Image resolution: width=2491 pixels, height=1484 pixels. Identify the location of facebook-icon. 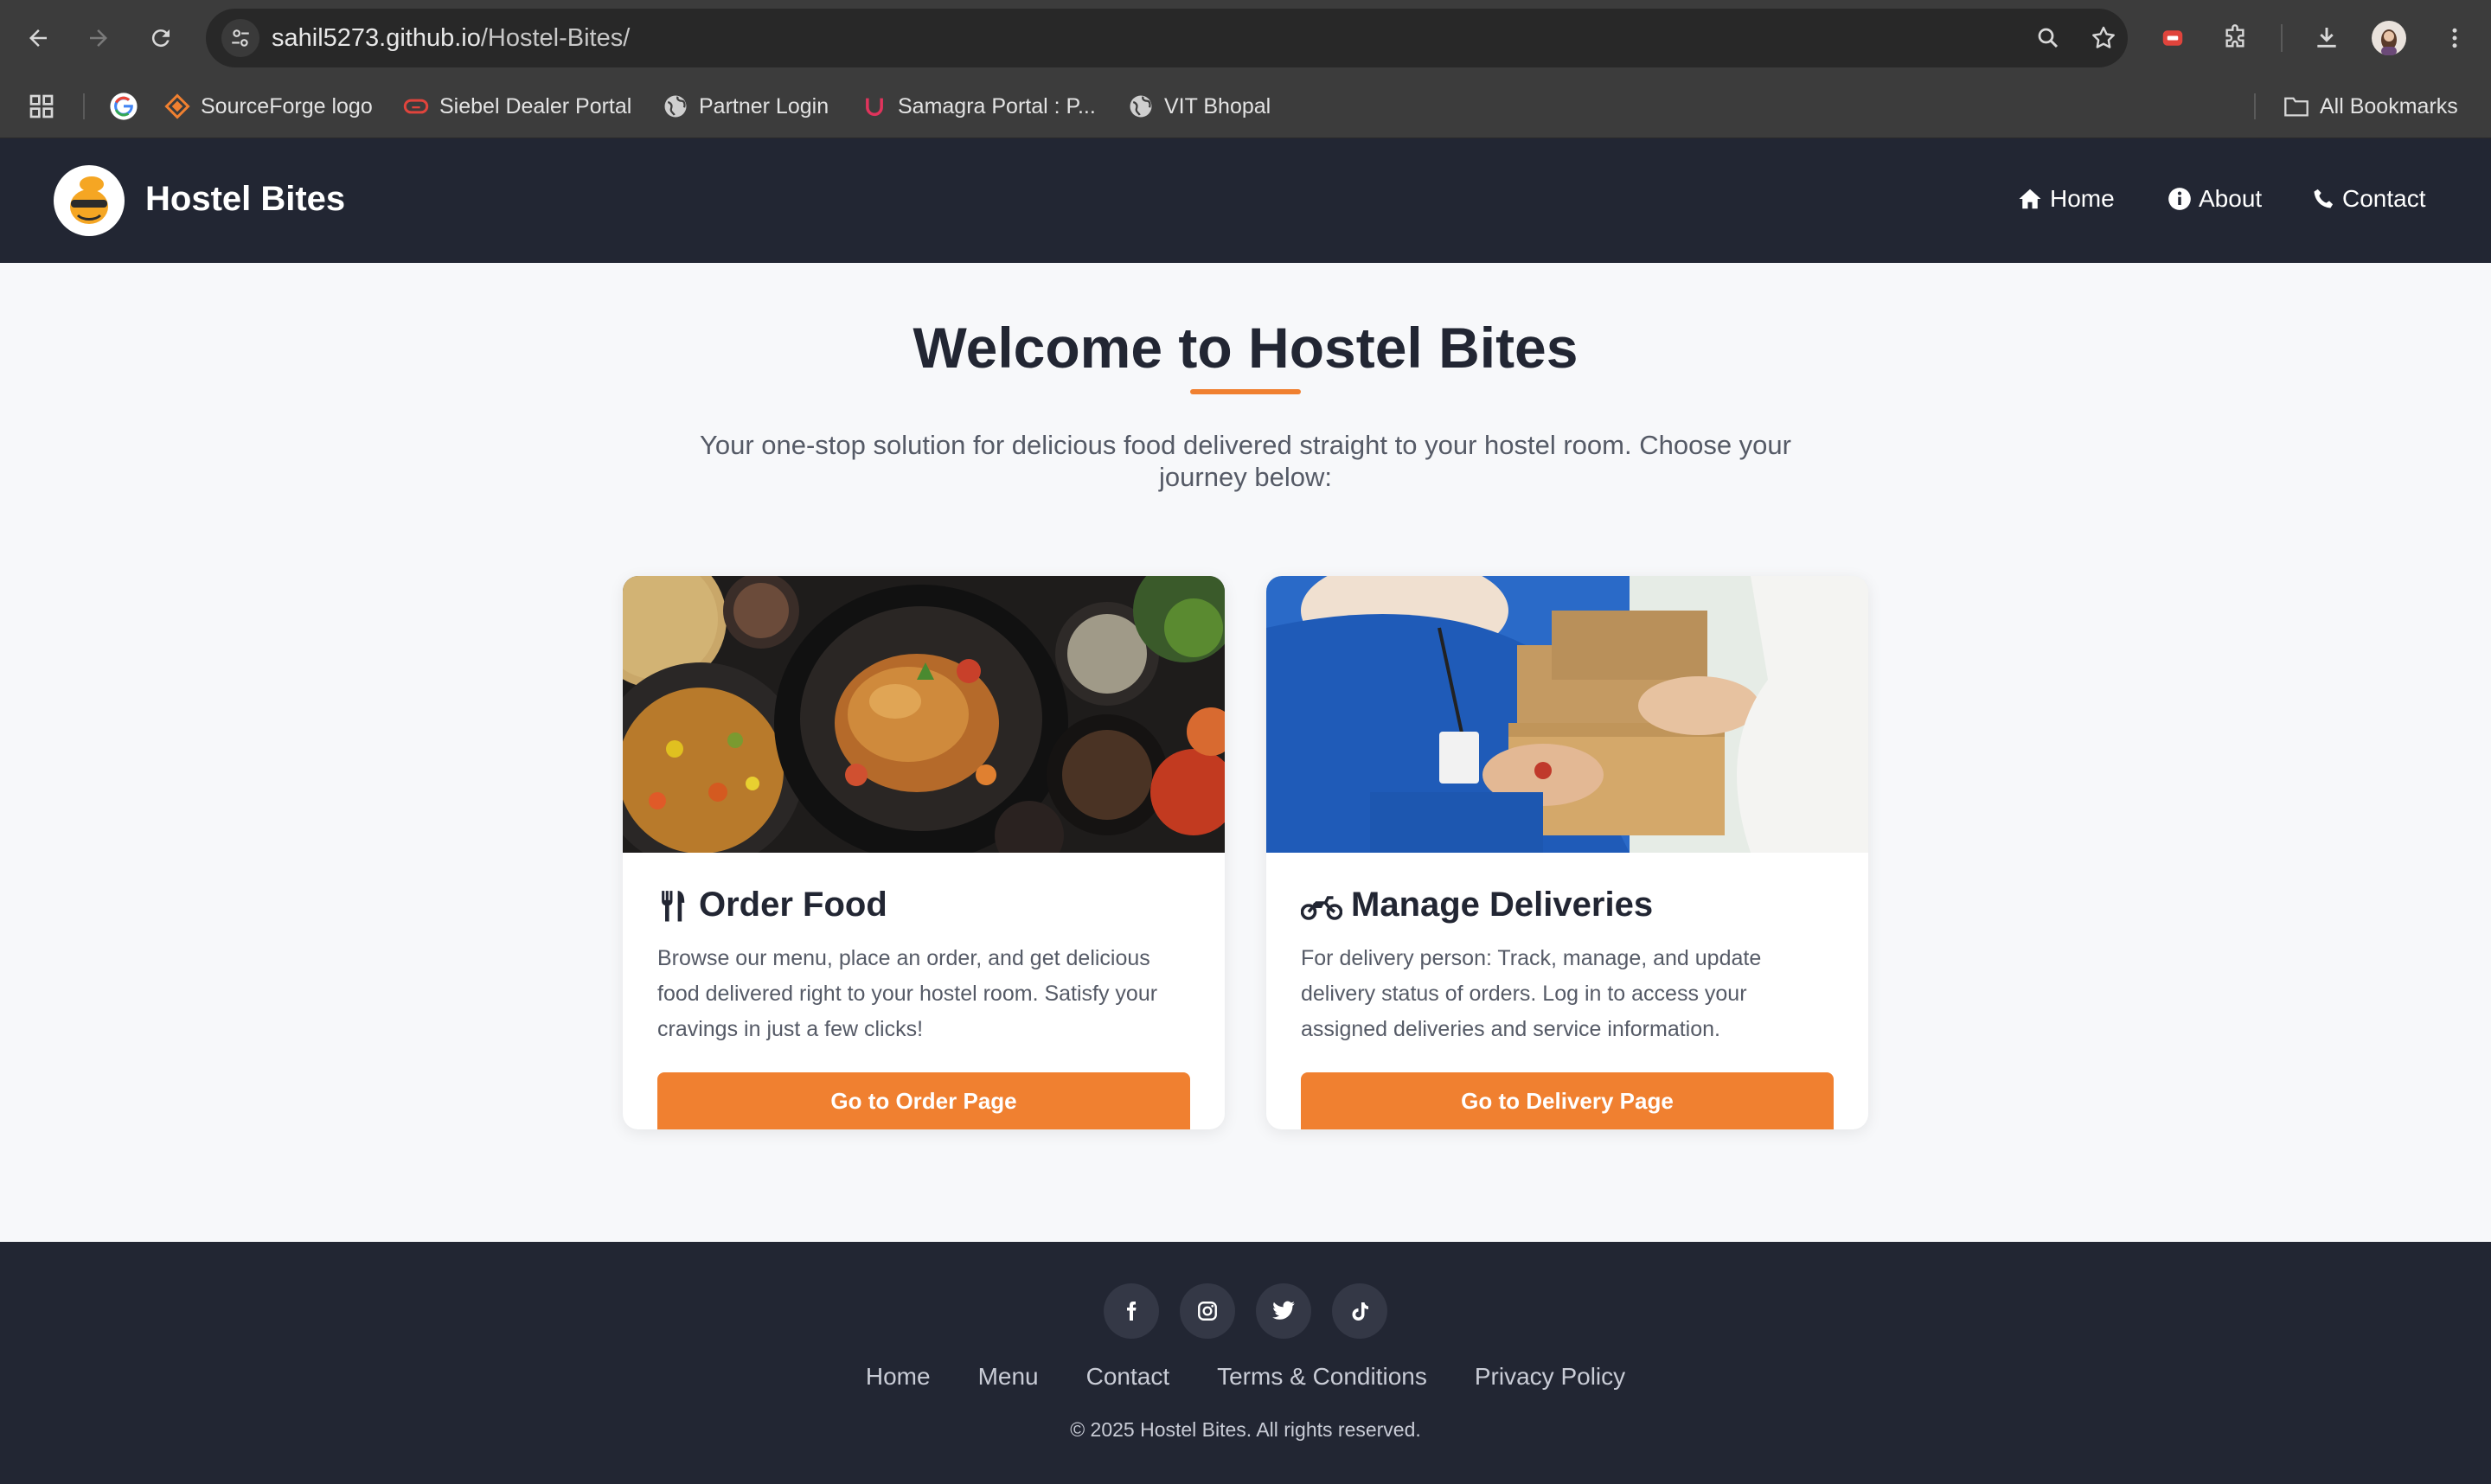
(1132, 1312).